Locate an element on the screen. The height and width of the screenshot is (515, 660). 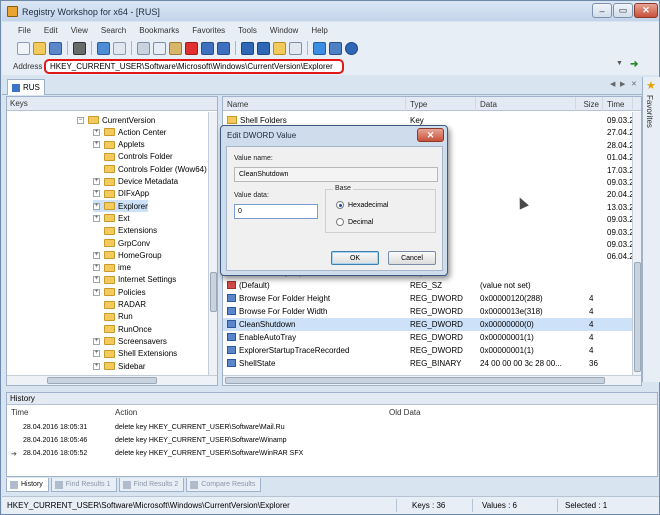
tree-item: Controls Folder (Wow64) is located at coordinates (150, 169).